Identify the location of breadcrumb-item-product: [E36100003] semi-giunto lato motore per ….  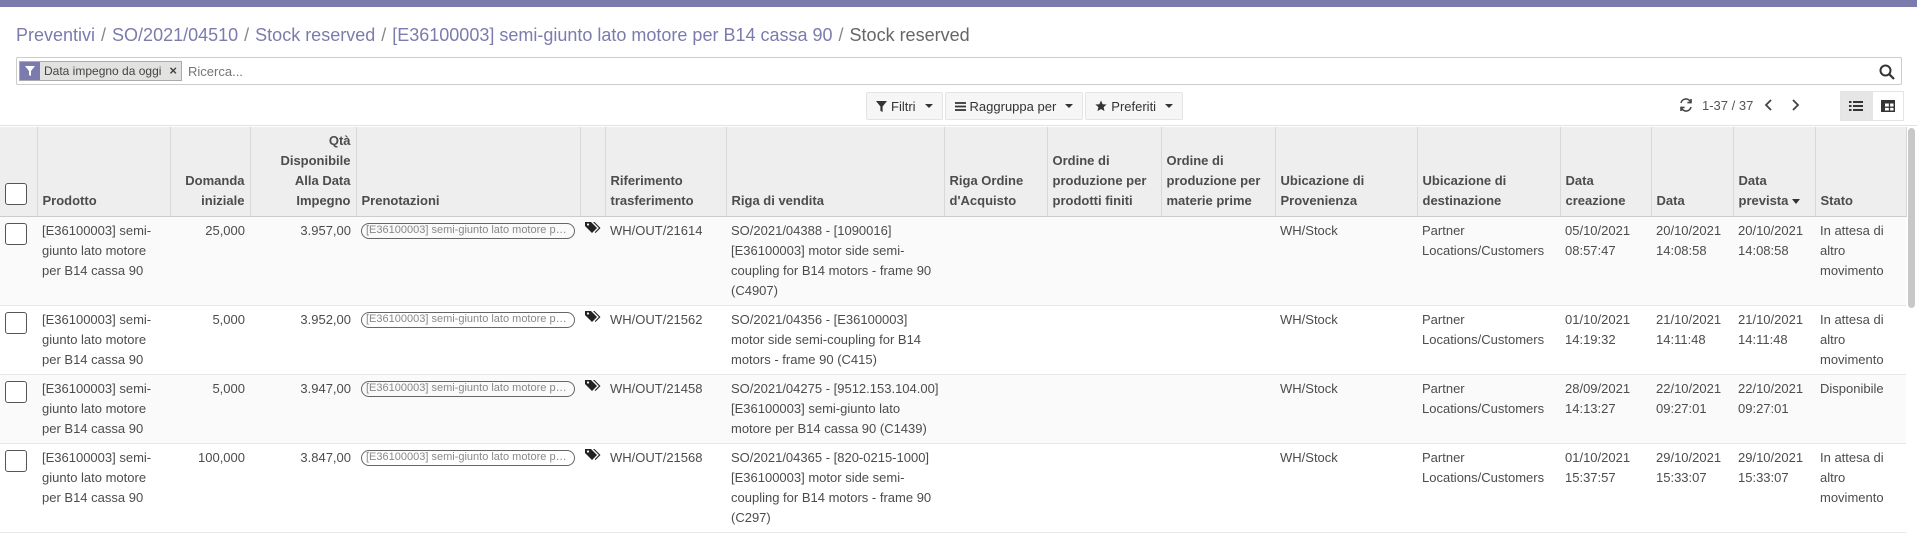
(612, 35).